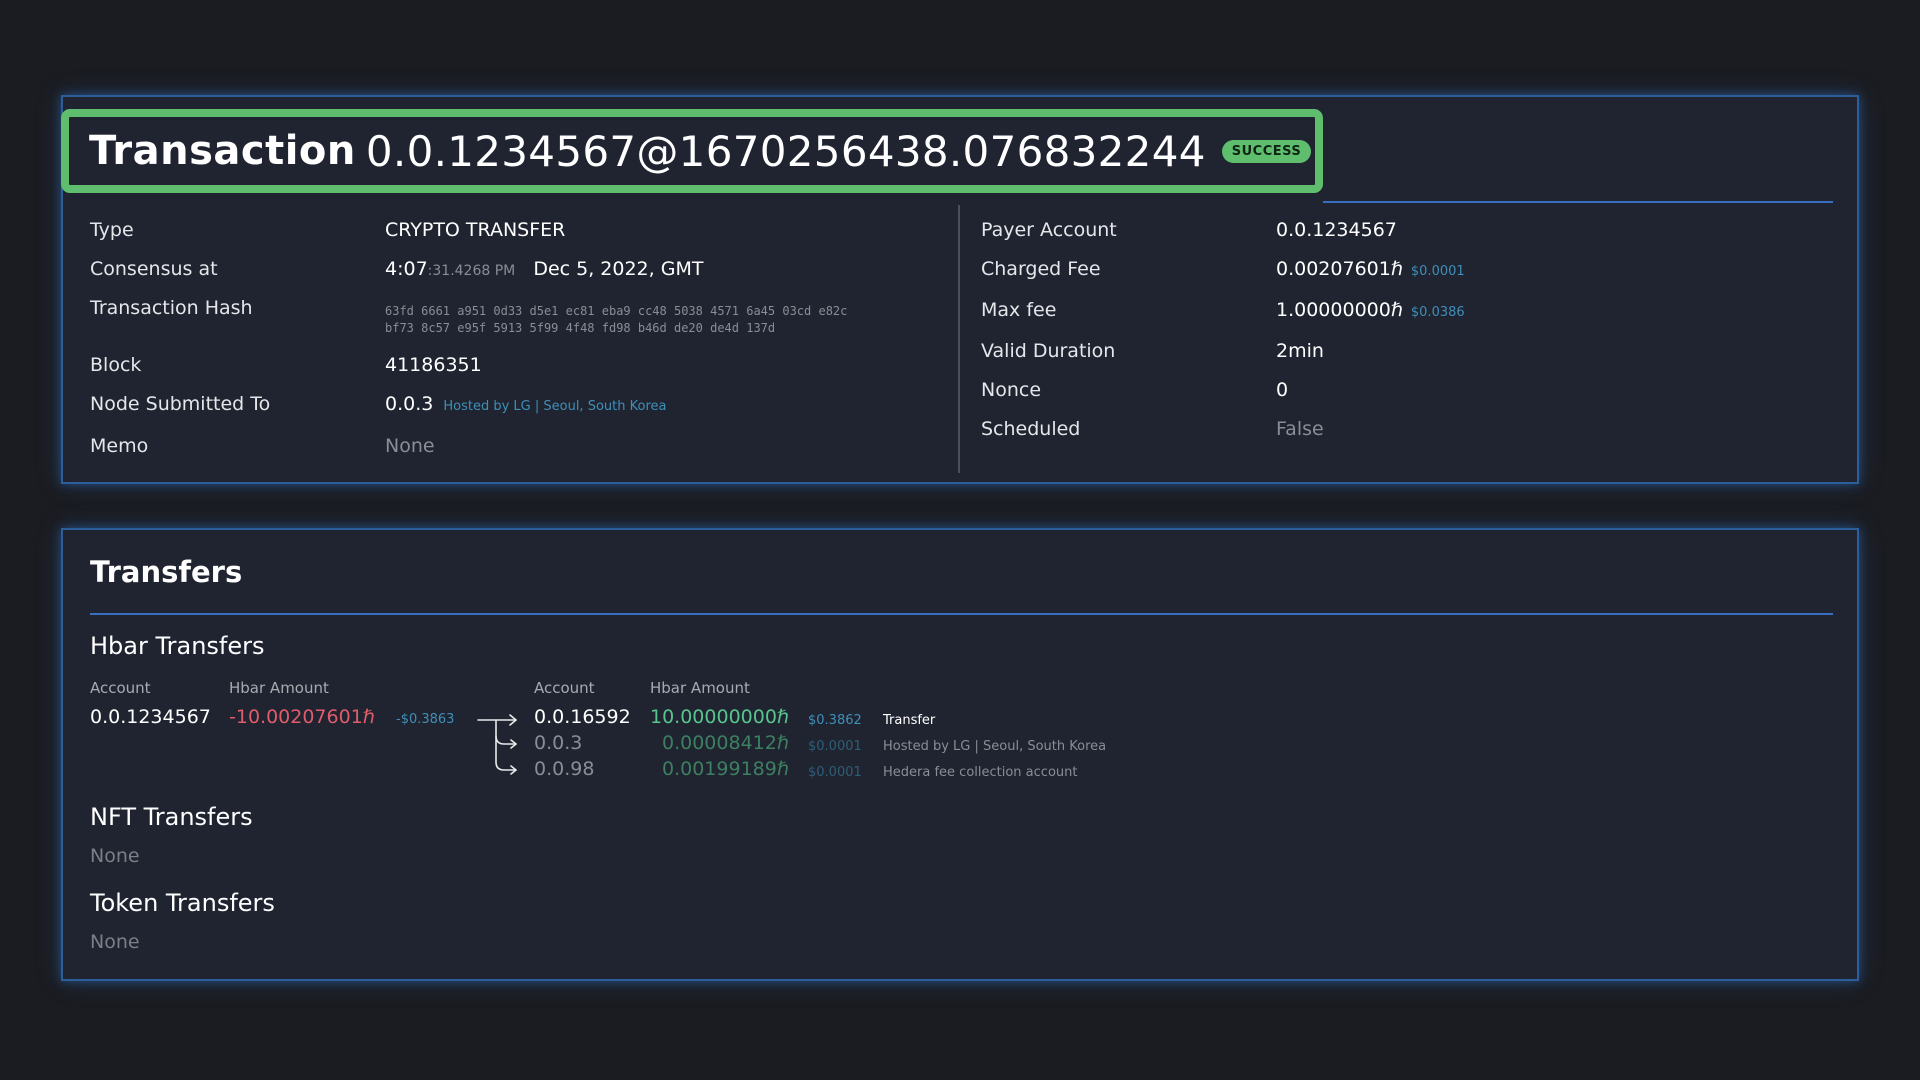 Image resolution: width=1920 pixels, height=1080 pixels. I want to click on memo-value: None, so click(410, 446).